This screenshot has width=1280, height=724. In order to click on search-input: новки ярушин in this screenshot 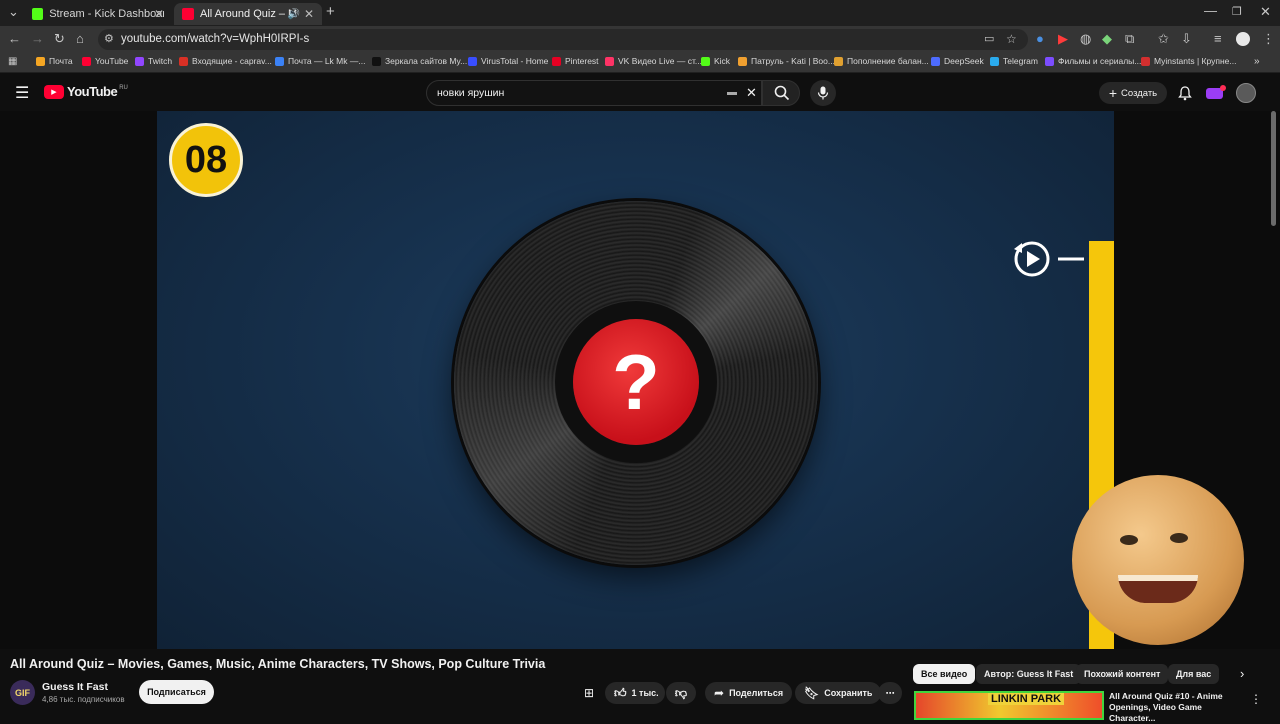, I will do `click(470, 93)`.